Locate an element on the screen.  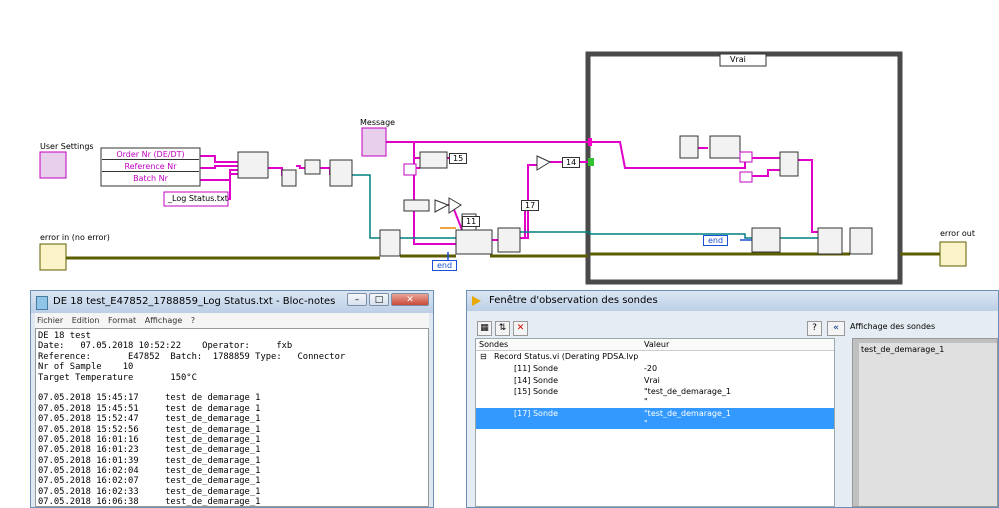
probe-name: [14] Sonde is located at coordinates (536, 380).